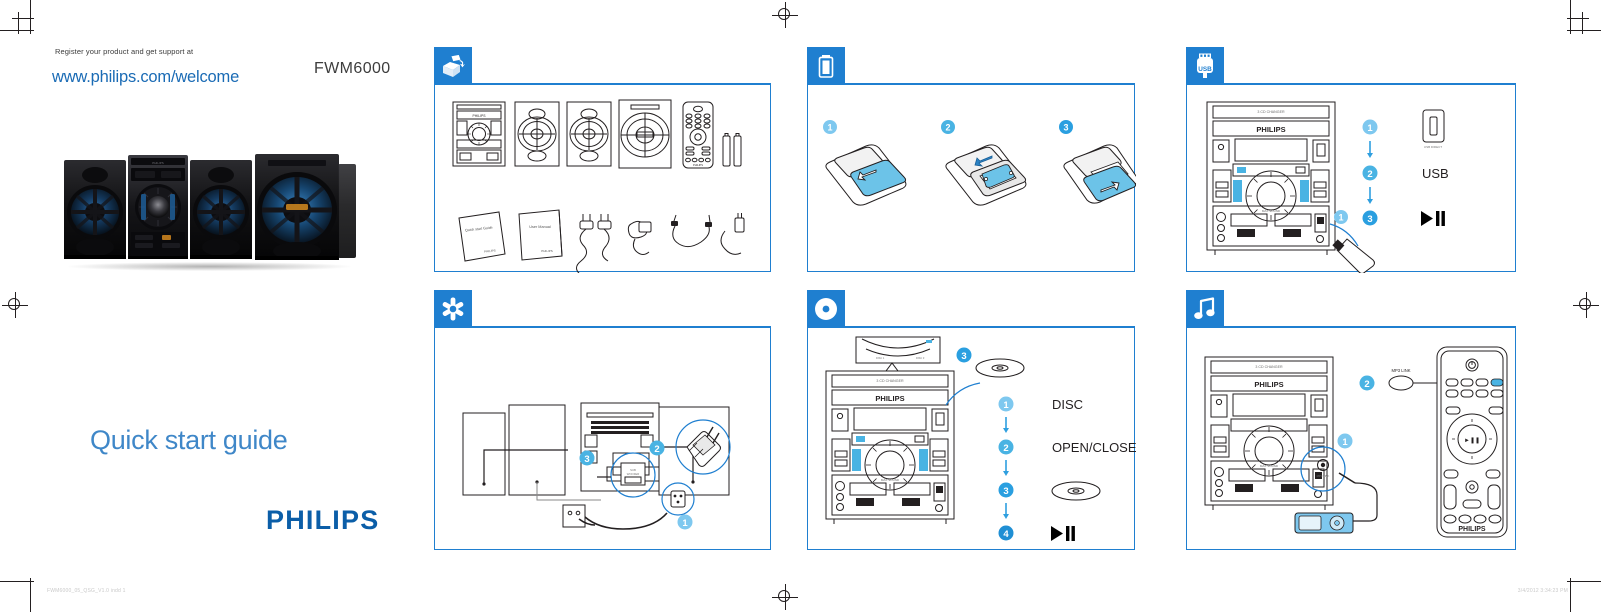 The width and height of the screenshot is (1601, 612). Describe the element at coordinates (1320, 220) in the screenshot. I see `usb-port-on-unit` at that location.